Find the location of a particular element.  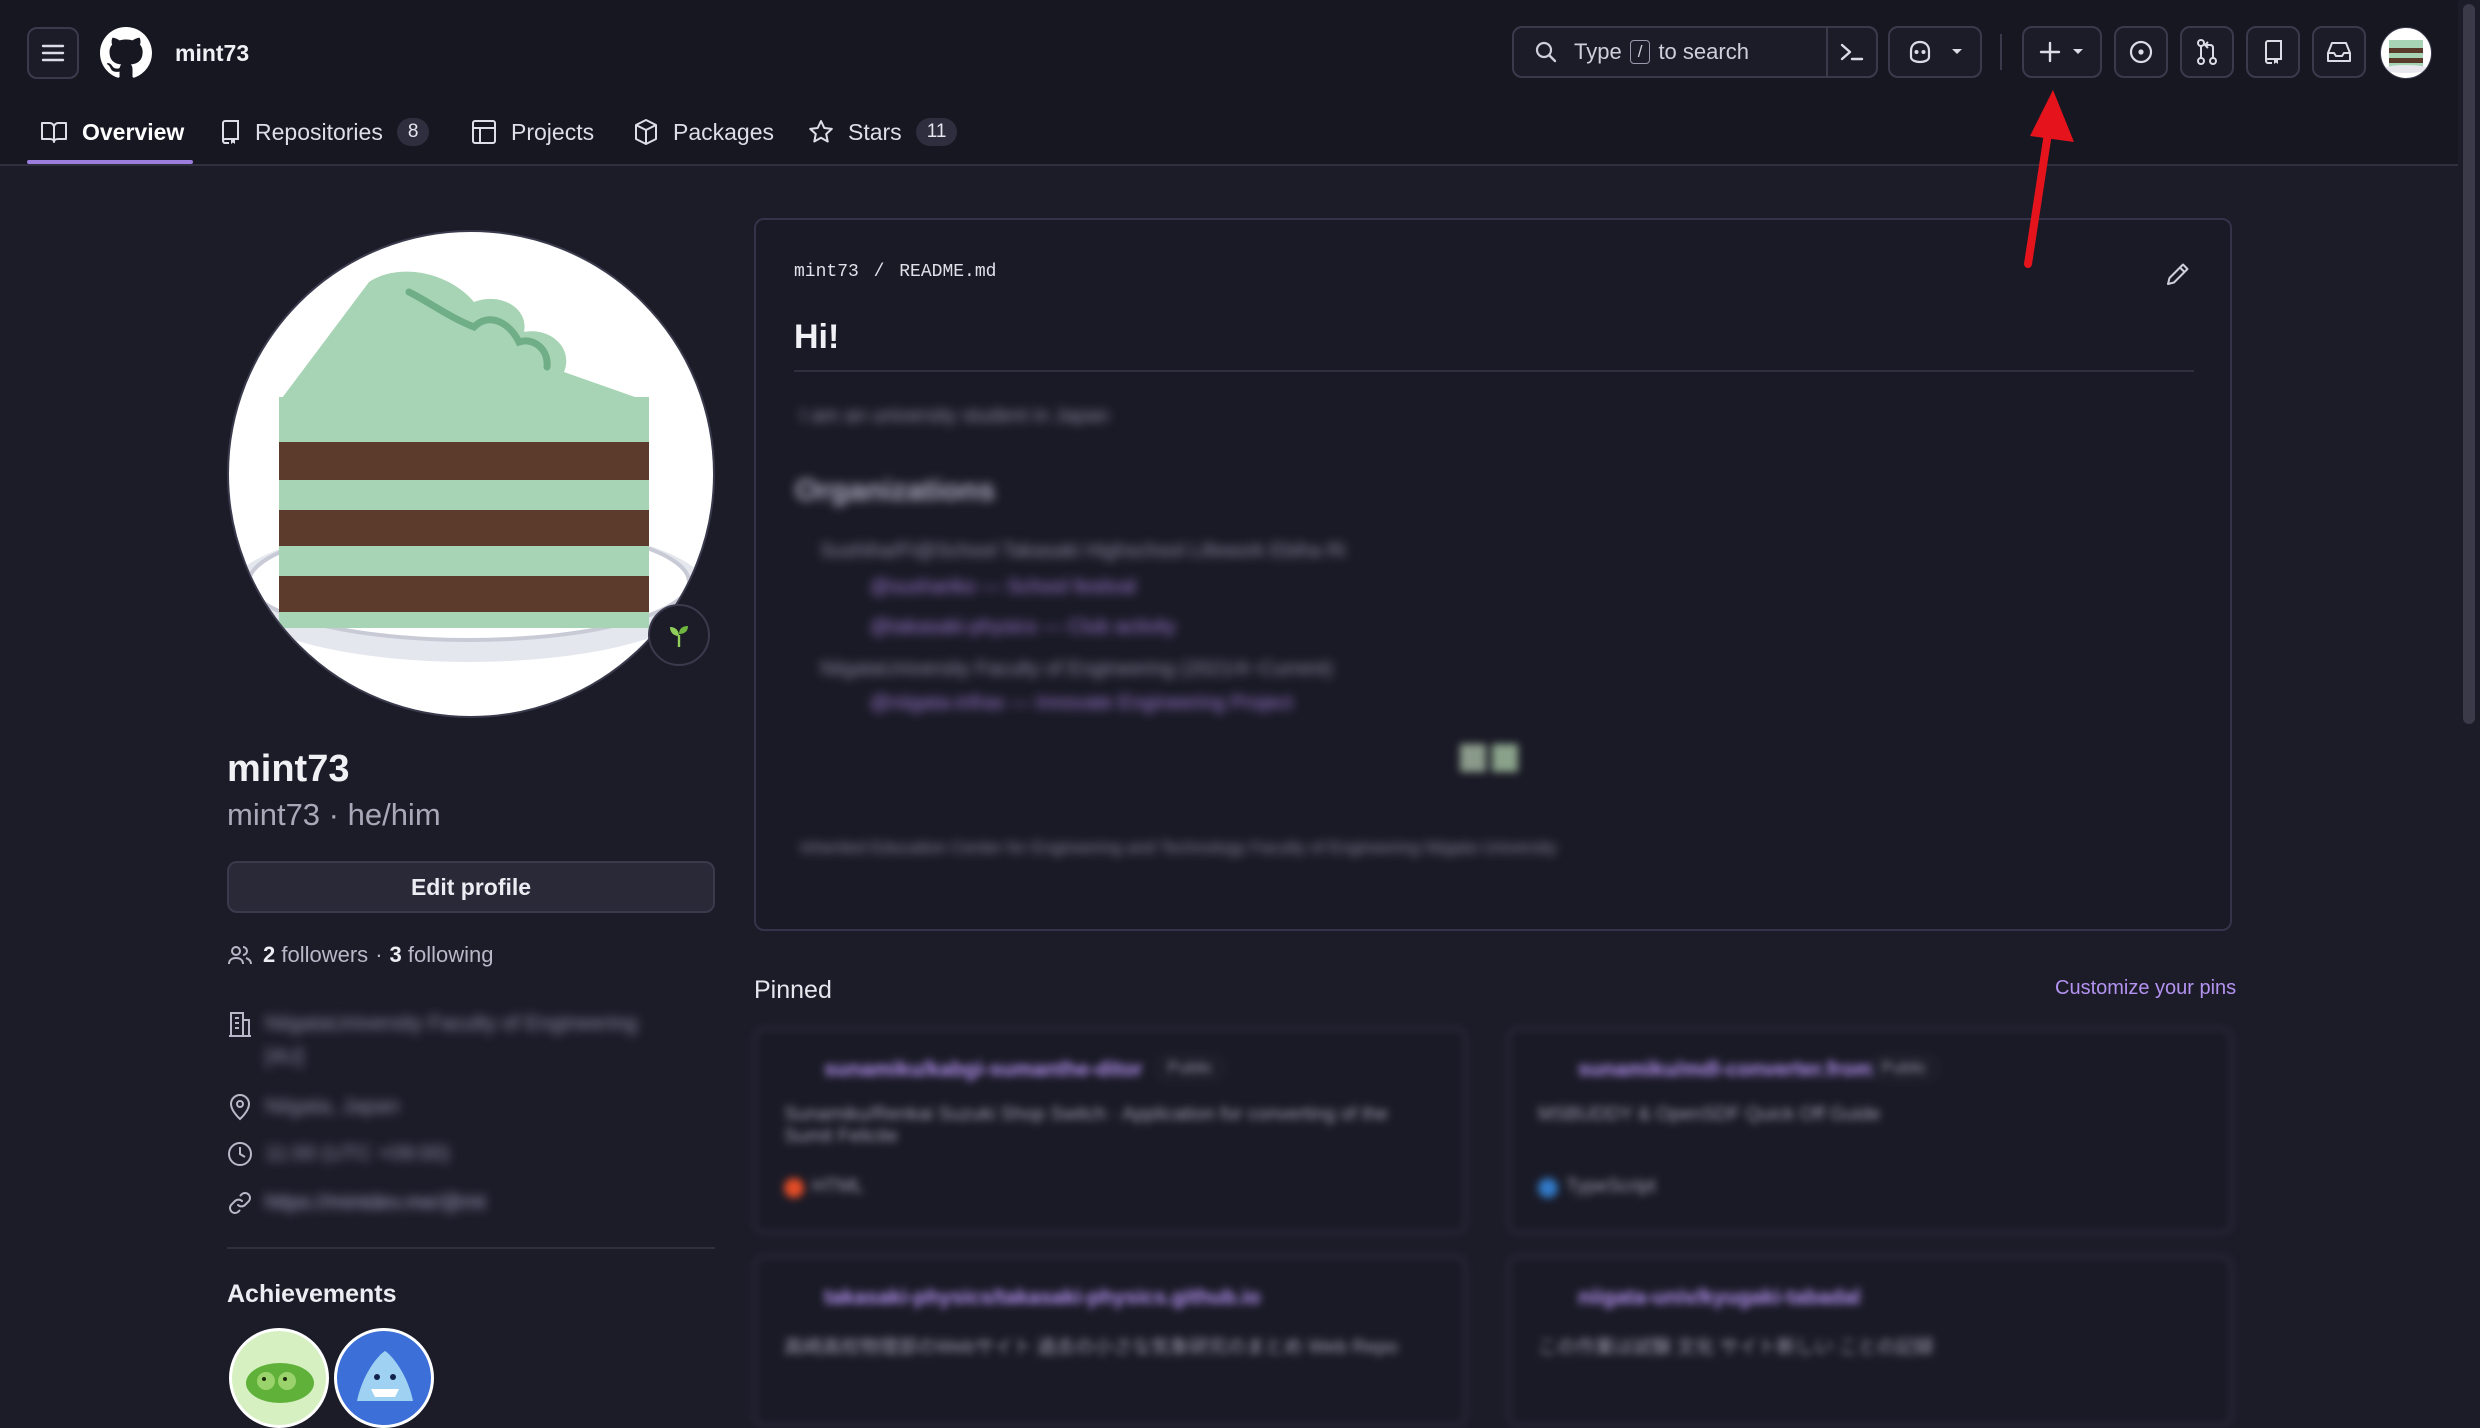

org-row is located at coordinates (248, 1024).